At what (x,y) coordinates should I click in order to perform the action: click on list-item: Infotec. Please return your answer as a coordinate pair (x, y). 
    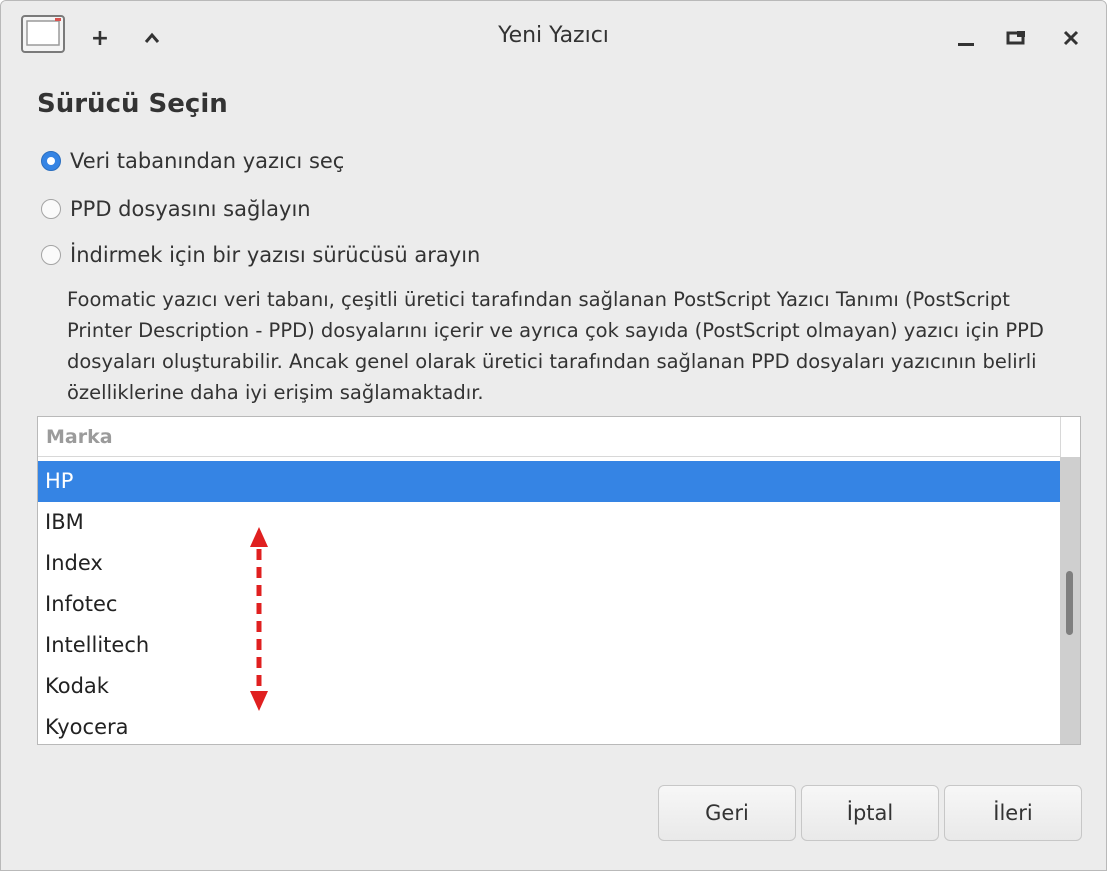
    Looking at the image, I should click on (549, 604).